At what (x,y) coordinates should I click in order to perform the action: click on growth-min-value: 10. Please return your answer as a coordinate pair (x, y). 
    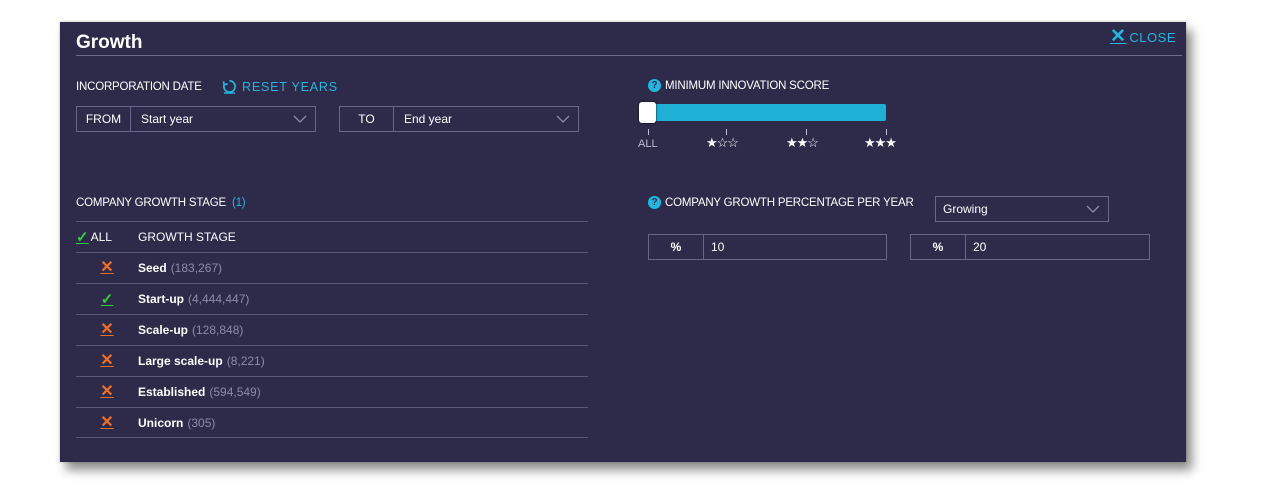
    Looking at the image, I should click on (718, 247).